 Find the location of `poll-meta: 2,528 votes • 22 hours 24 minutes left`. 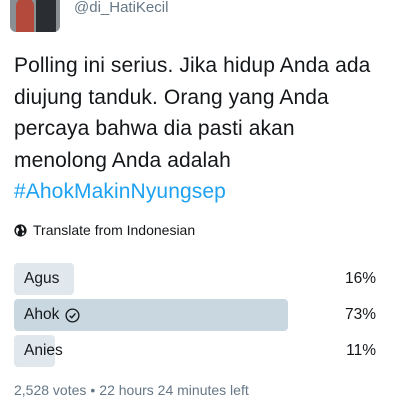

poll-meta: 2,528 votes • 22 hours 24 minutes left is located at coordinates (131, 390).